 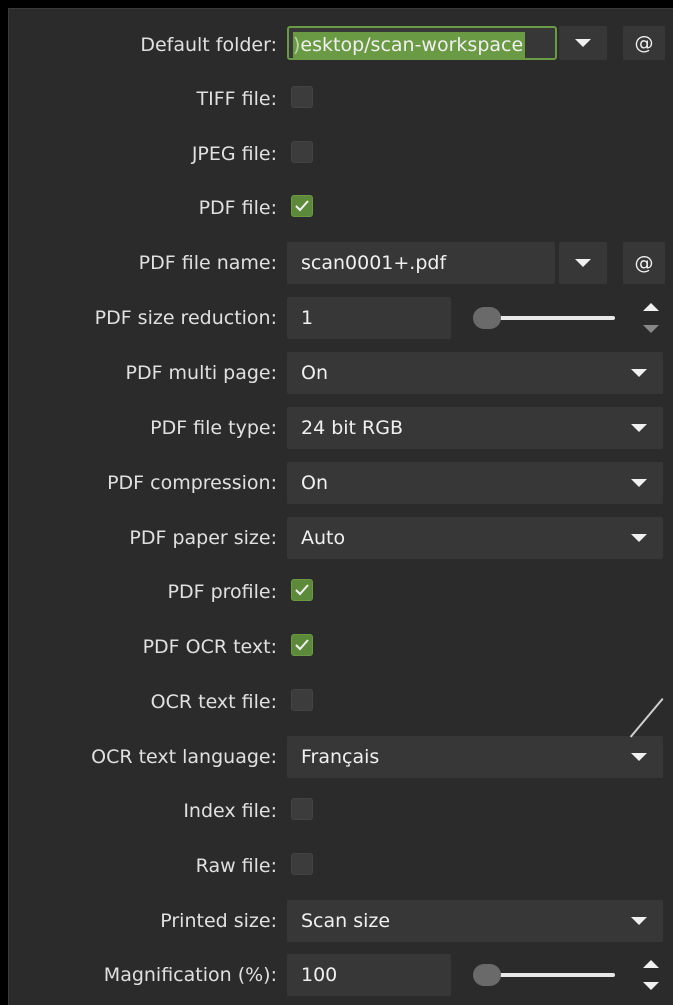 What do you see at coordinates (302, 152) in the screenshot?
I see `jpeg-file-checkbox` at bounding box center [302, 152].